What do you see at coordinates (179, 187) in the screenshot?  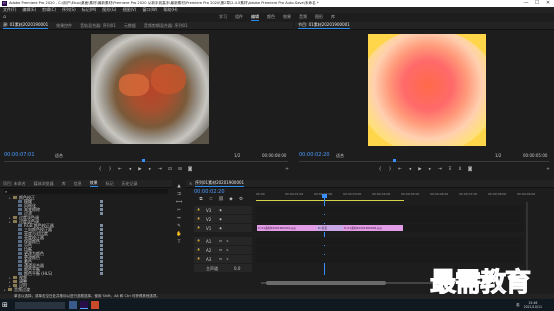 I see `selection-icon: ▲` at bounding box center [179, 187].